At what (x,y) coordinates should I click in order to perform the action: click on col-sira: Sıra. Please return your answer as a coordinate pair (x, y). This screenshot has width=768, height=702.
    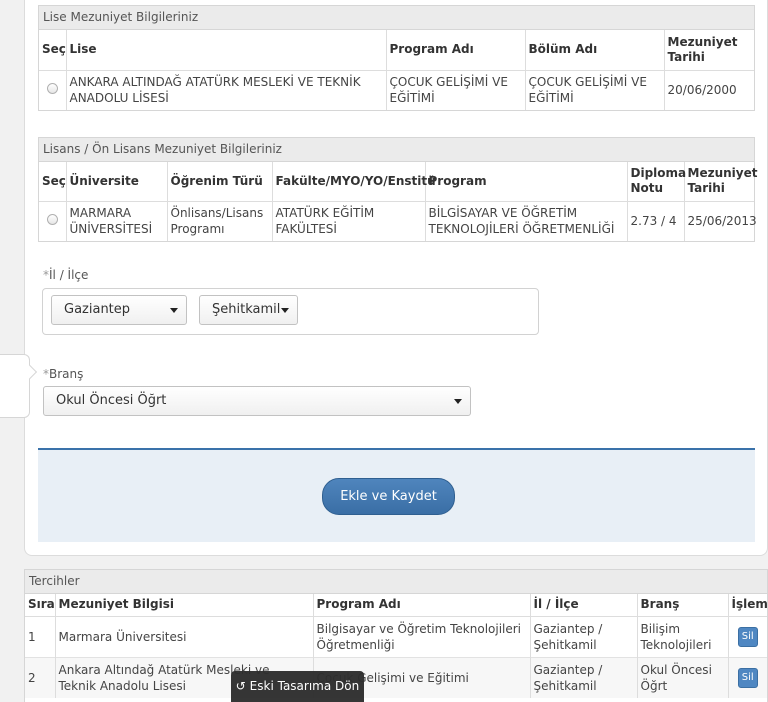
    Looking at the image, I should click on (40, 605).